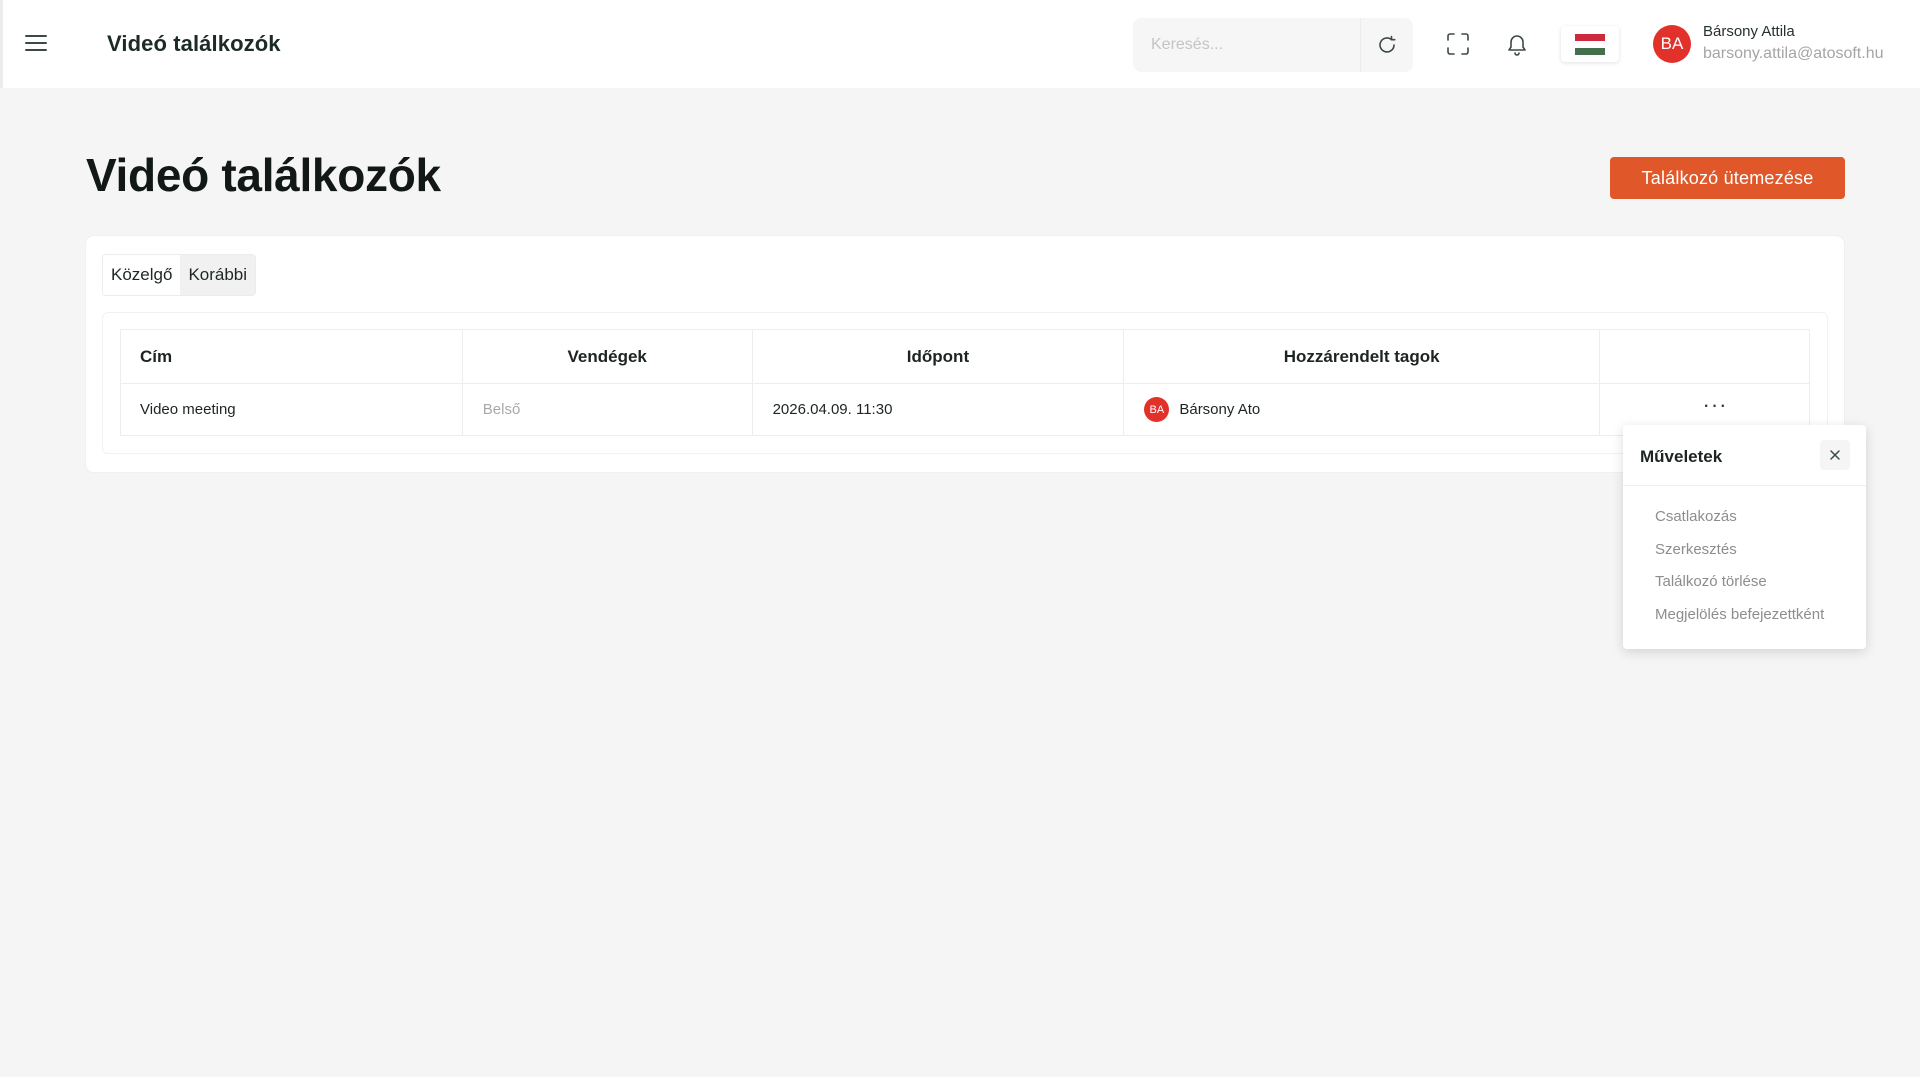  Describe the element at coordinates (291, 409) in the screenshot. I see `meeting-title: Video meeting` at that location.